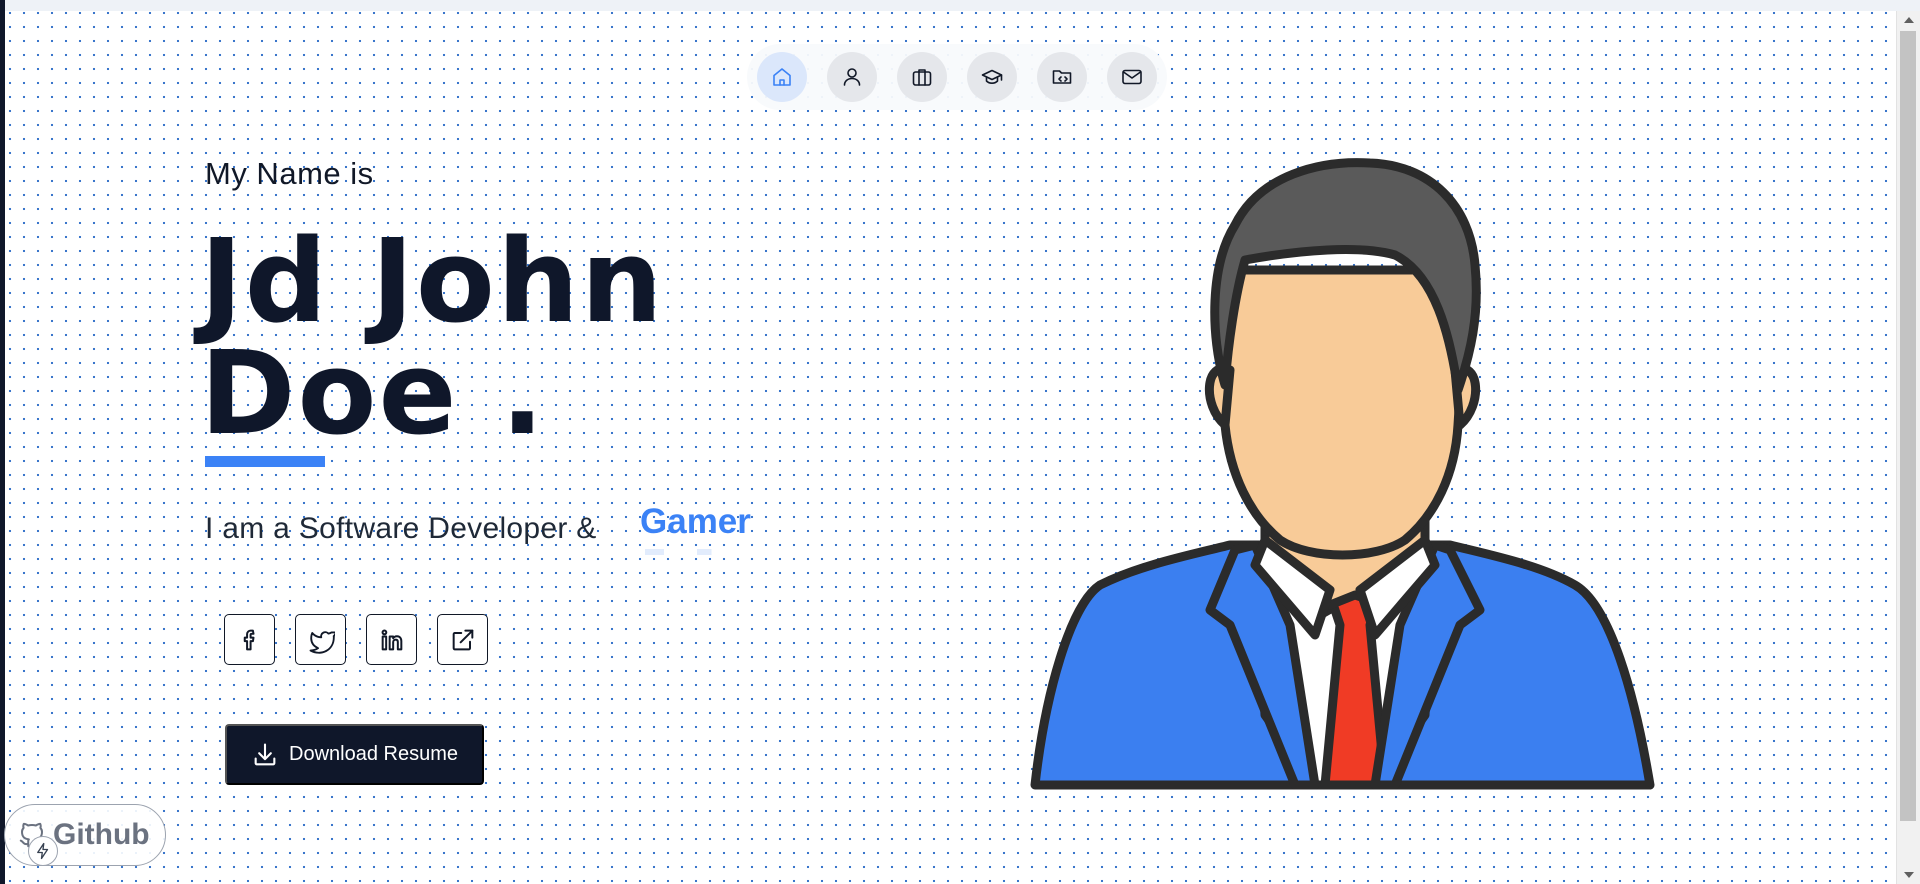  Describe the element at coordinates (265, 753) in the screenshot. I see `download-icon` at that location.